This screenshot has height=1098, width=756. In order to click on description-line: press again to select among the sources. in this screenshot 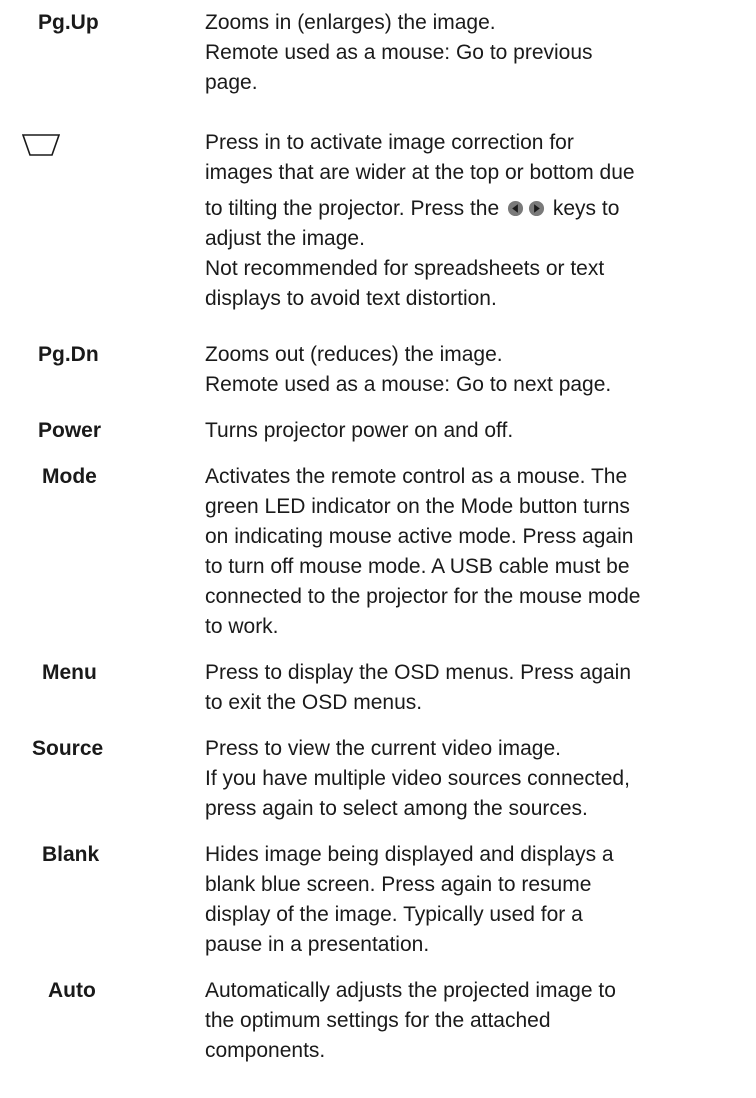, I will do `click(396, 808)`.